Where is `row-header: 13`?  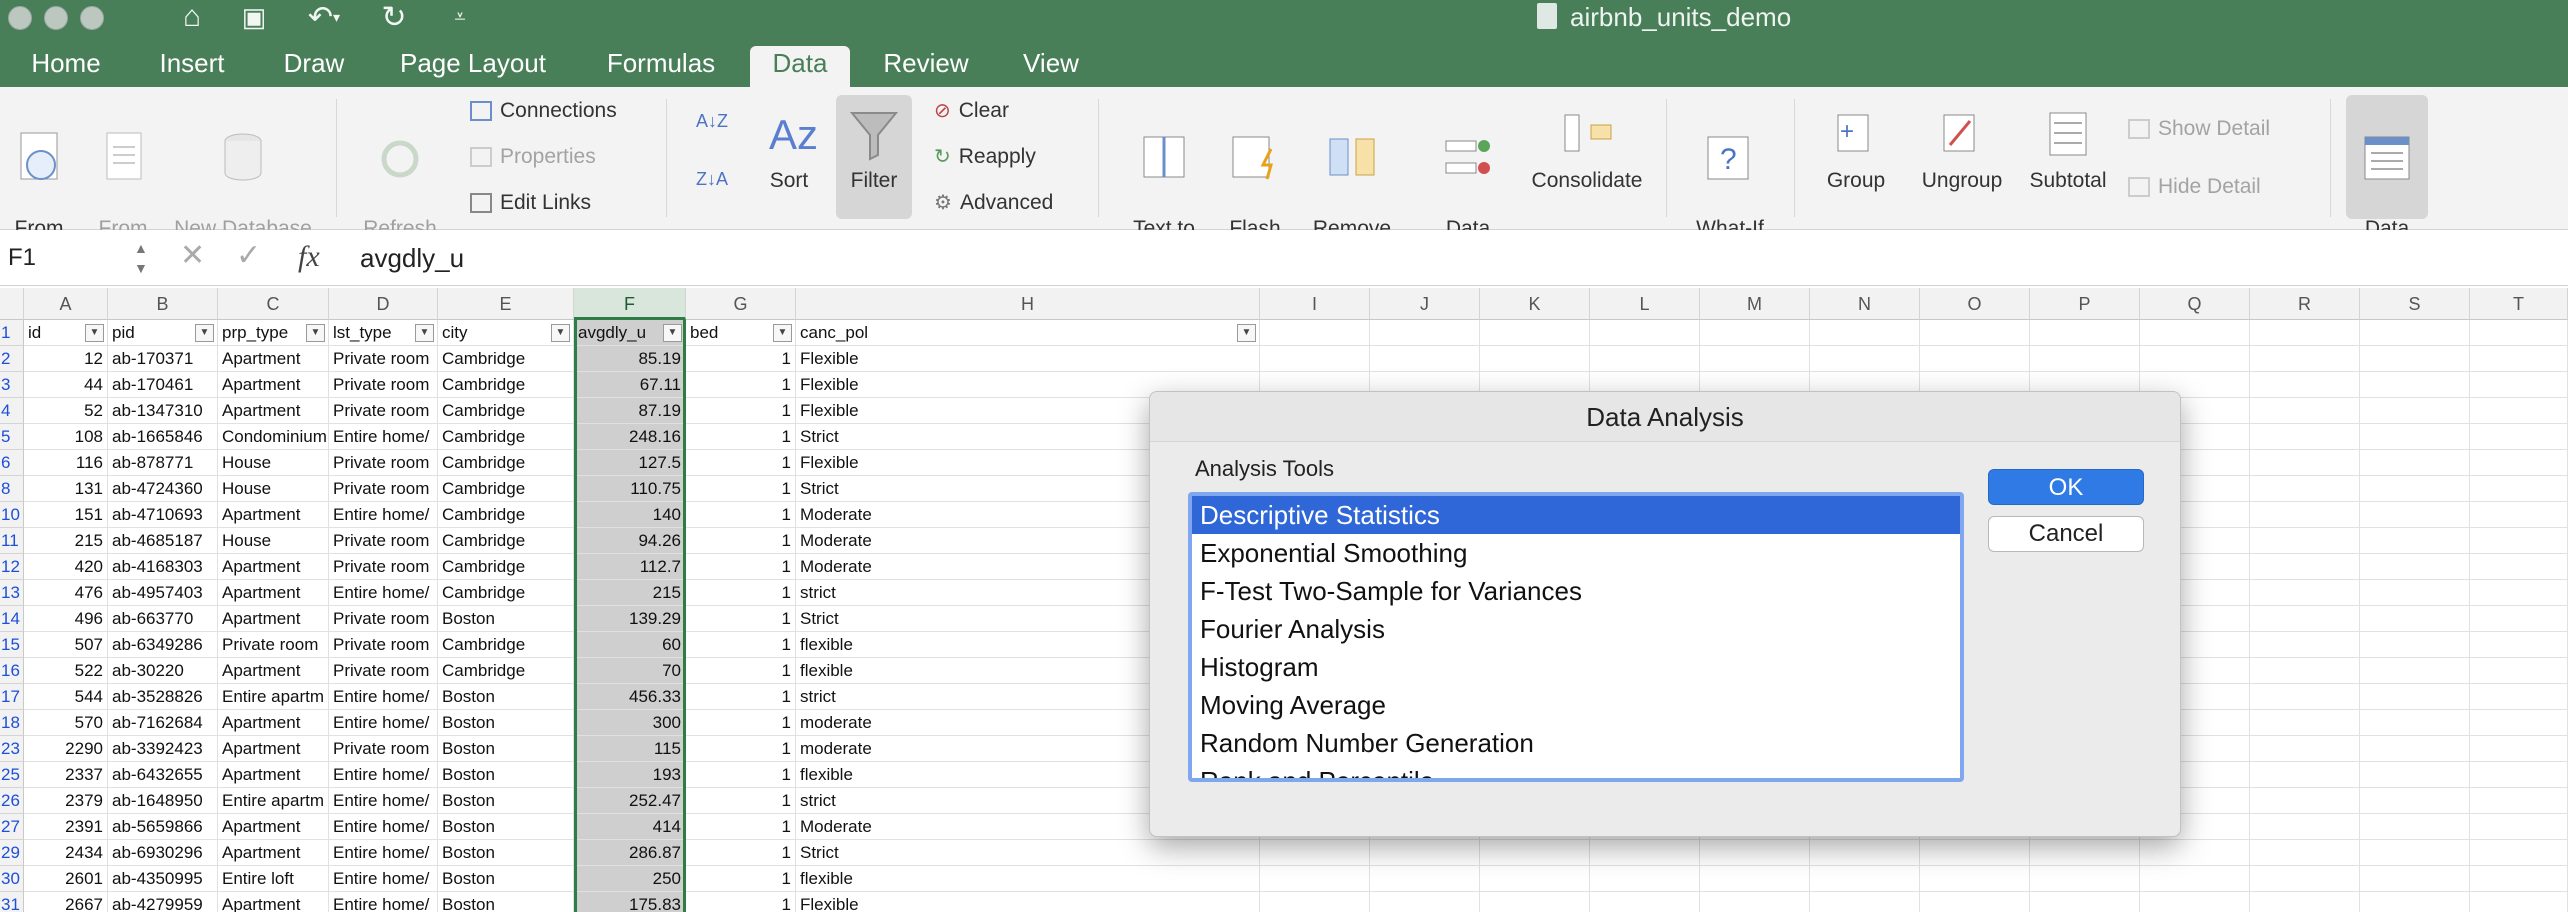 row-header: 13 is located at coordinates (12, 593).